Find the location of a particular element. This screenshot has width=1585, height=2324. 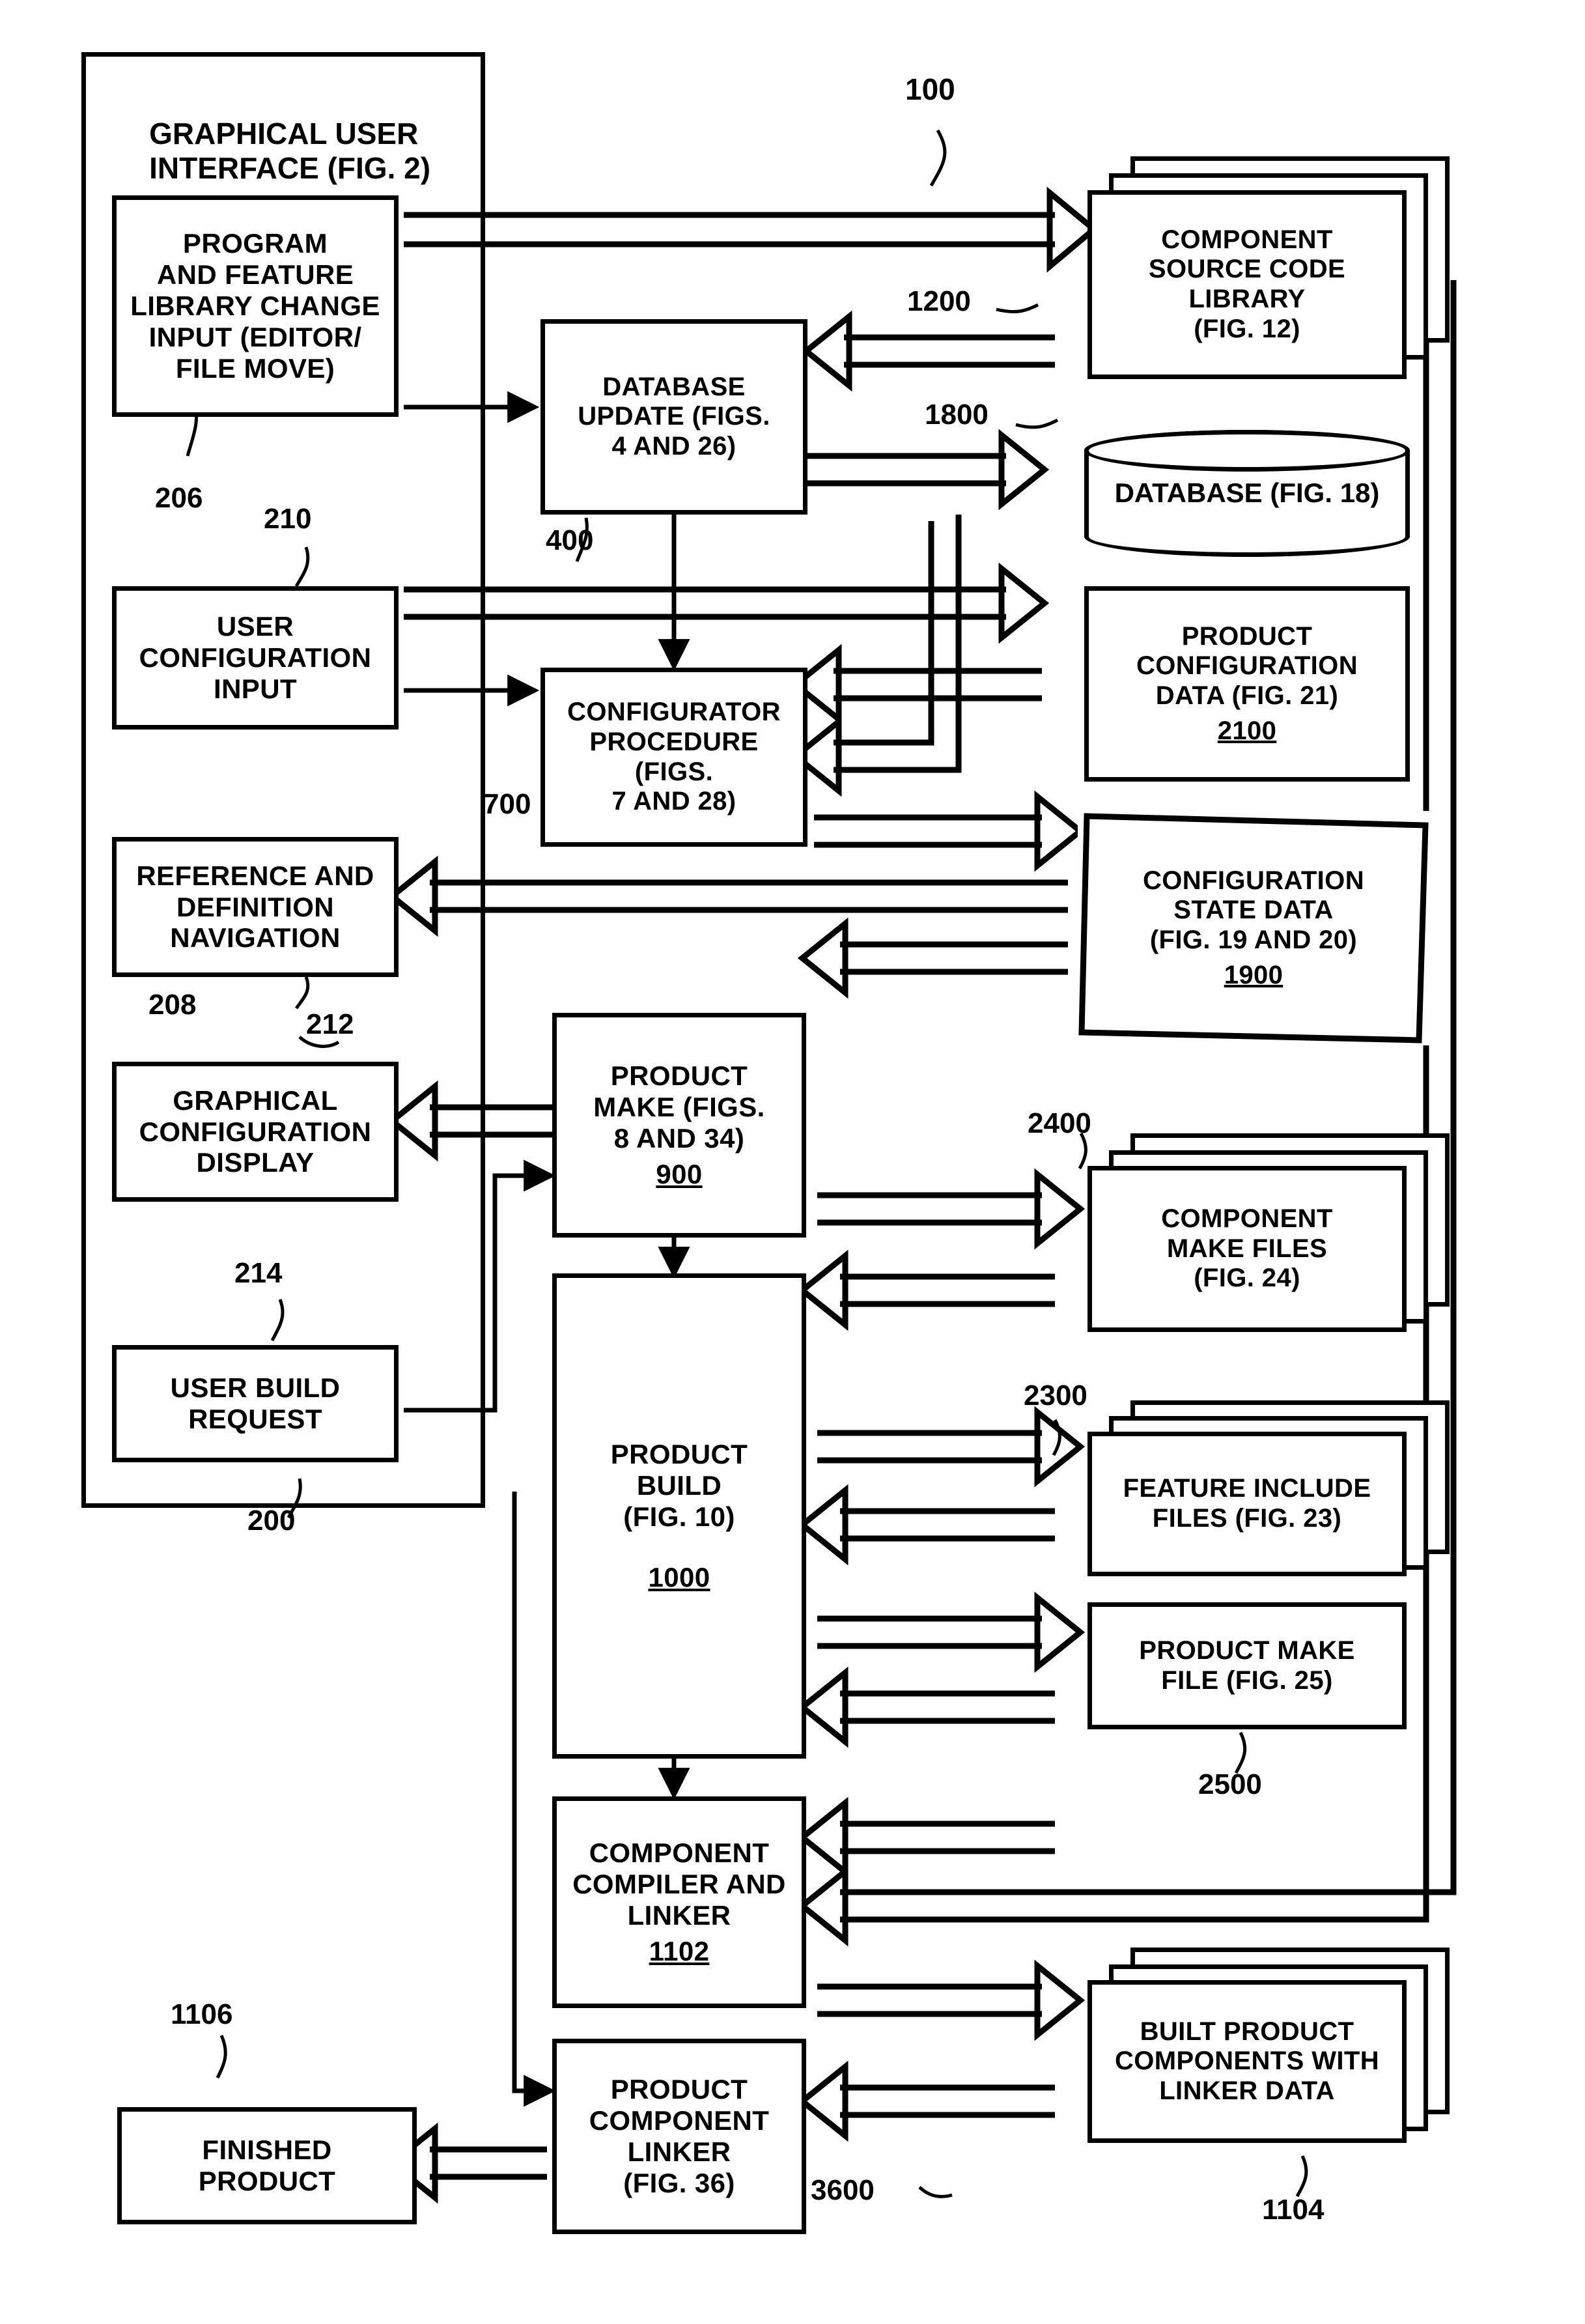

product-make-file-box: PRODUCT MAKE FILE (FIG. 25) is located at coordinates (1247, 1665).